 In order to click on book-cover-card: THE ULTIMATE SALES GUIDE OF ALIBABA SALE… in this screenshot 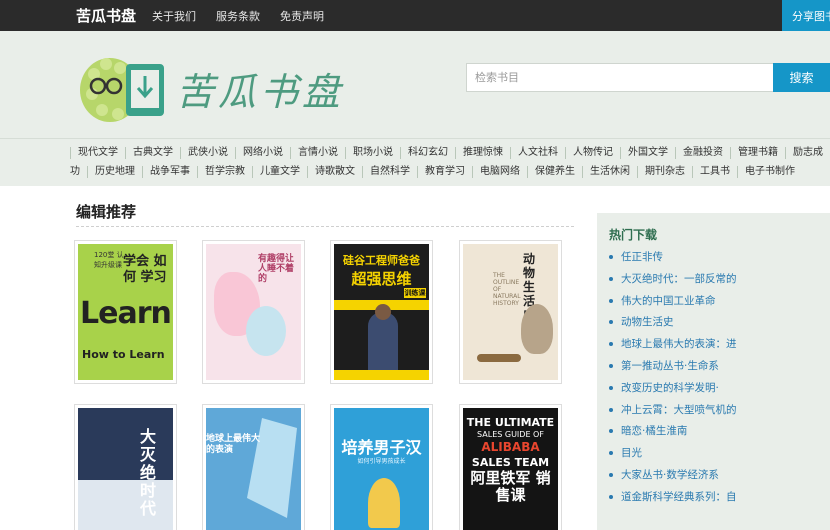, I will do `click(510, 467)`.